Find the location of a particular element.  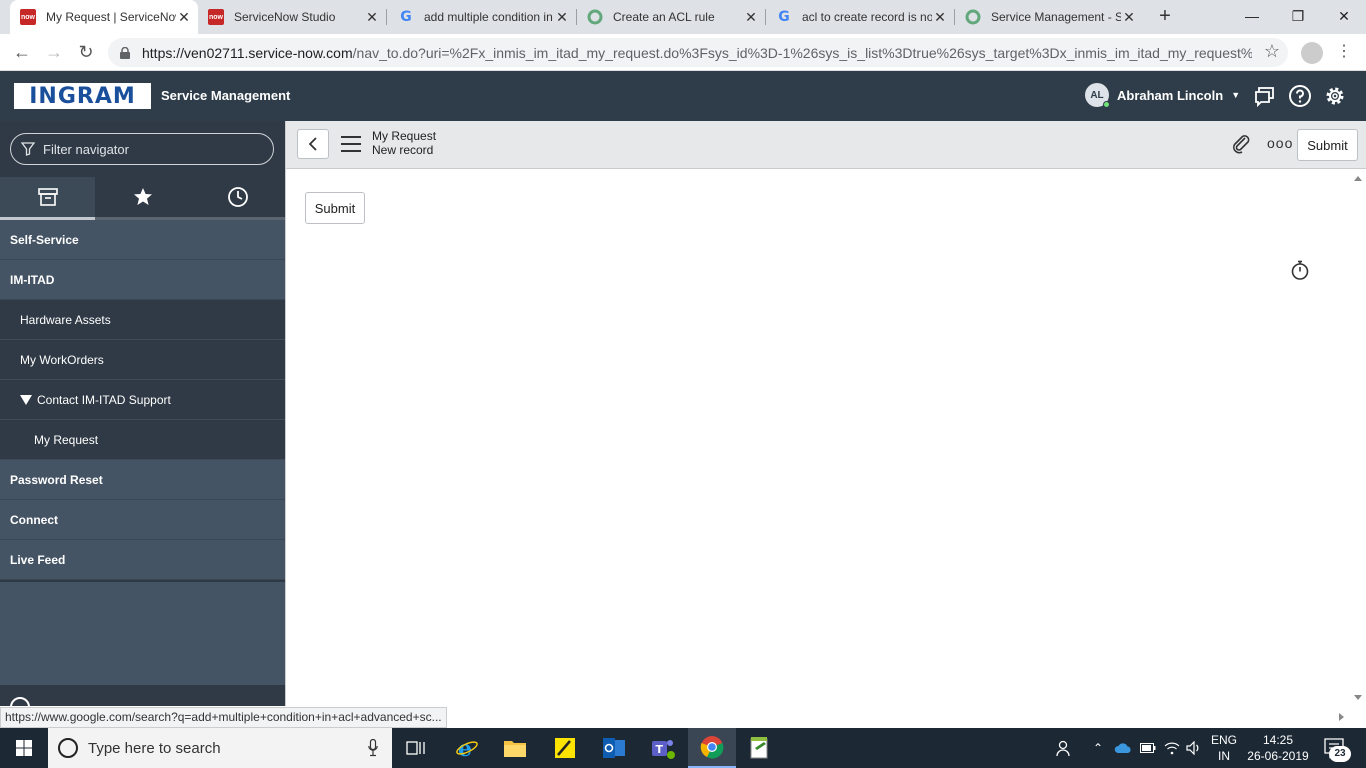

tab-history is located at coordinates (237, 198).